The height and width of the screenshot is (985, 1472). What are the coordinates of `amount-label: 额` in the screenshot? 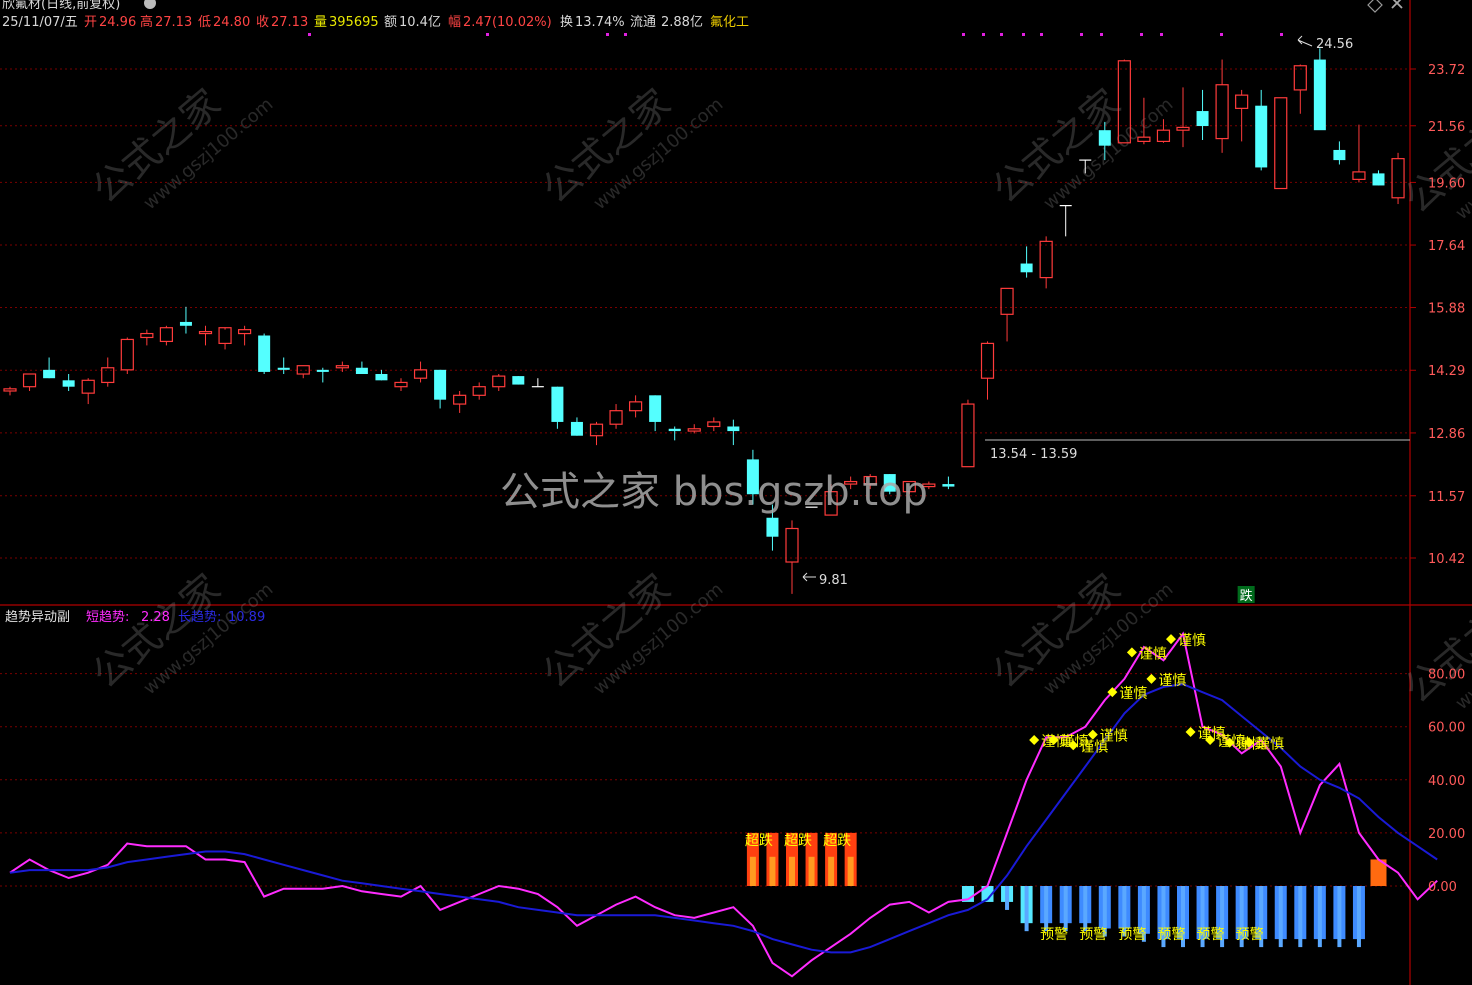 It's located at (390, 22).